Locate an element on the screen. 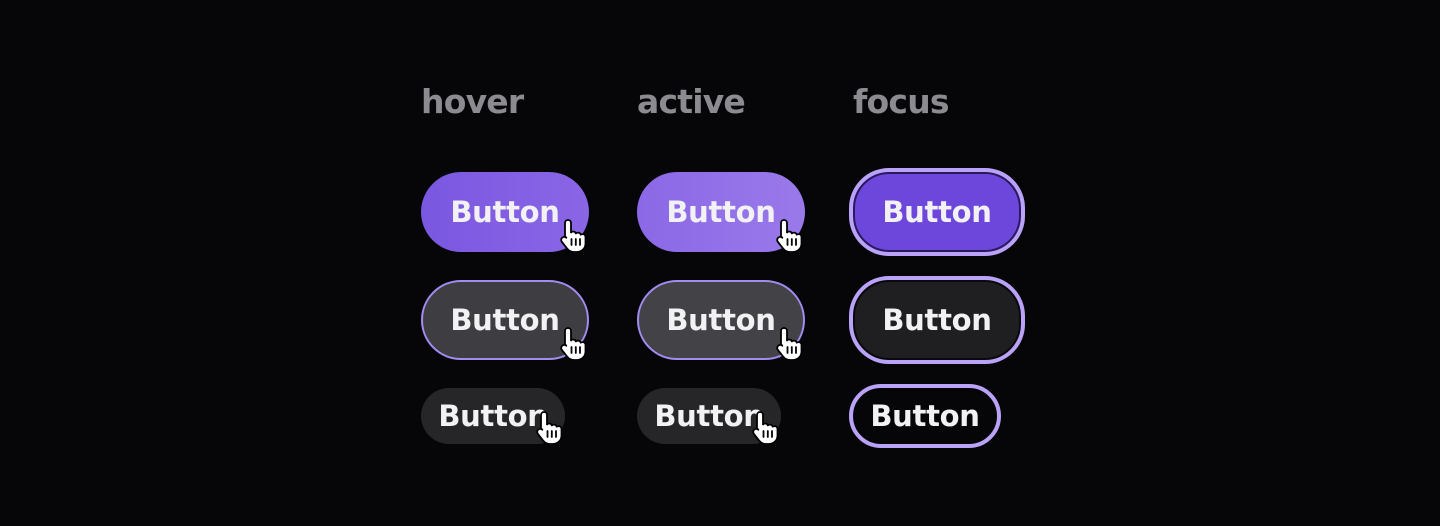  primary-button-focus: Button is located at coordinates (937, 212).